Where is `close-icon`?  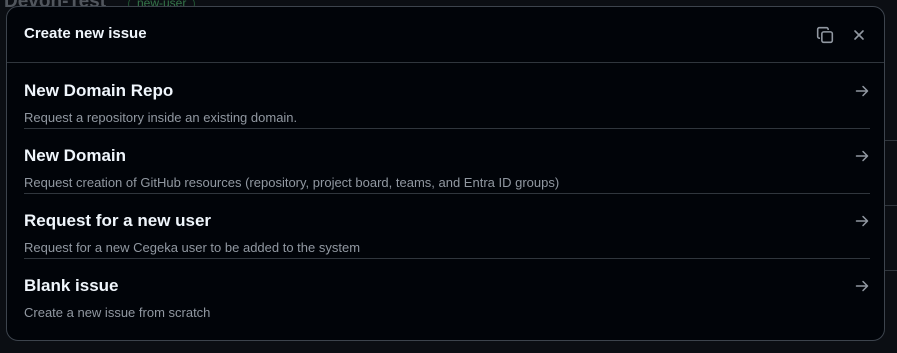
close-icon is located at coordinates (859, 35).